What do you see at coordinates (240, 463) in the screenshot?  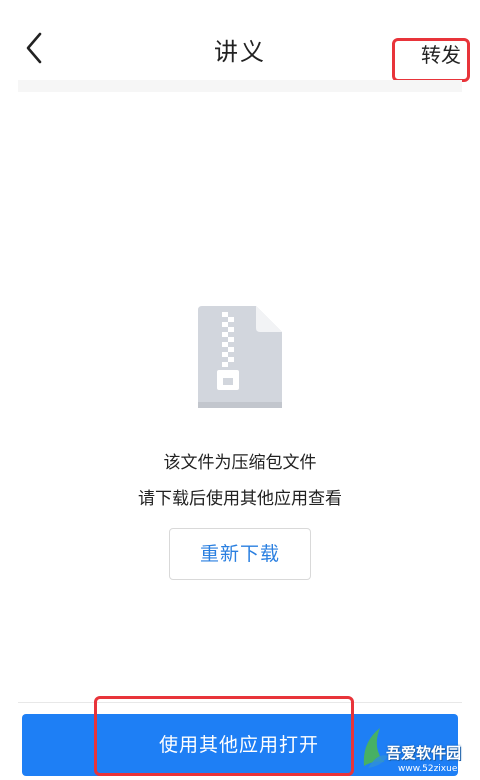 I see `message-title: 该文件为压缩包文件` at bounding box center [240, 463].